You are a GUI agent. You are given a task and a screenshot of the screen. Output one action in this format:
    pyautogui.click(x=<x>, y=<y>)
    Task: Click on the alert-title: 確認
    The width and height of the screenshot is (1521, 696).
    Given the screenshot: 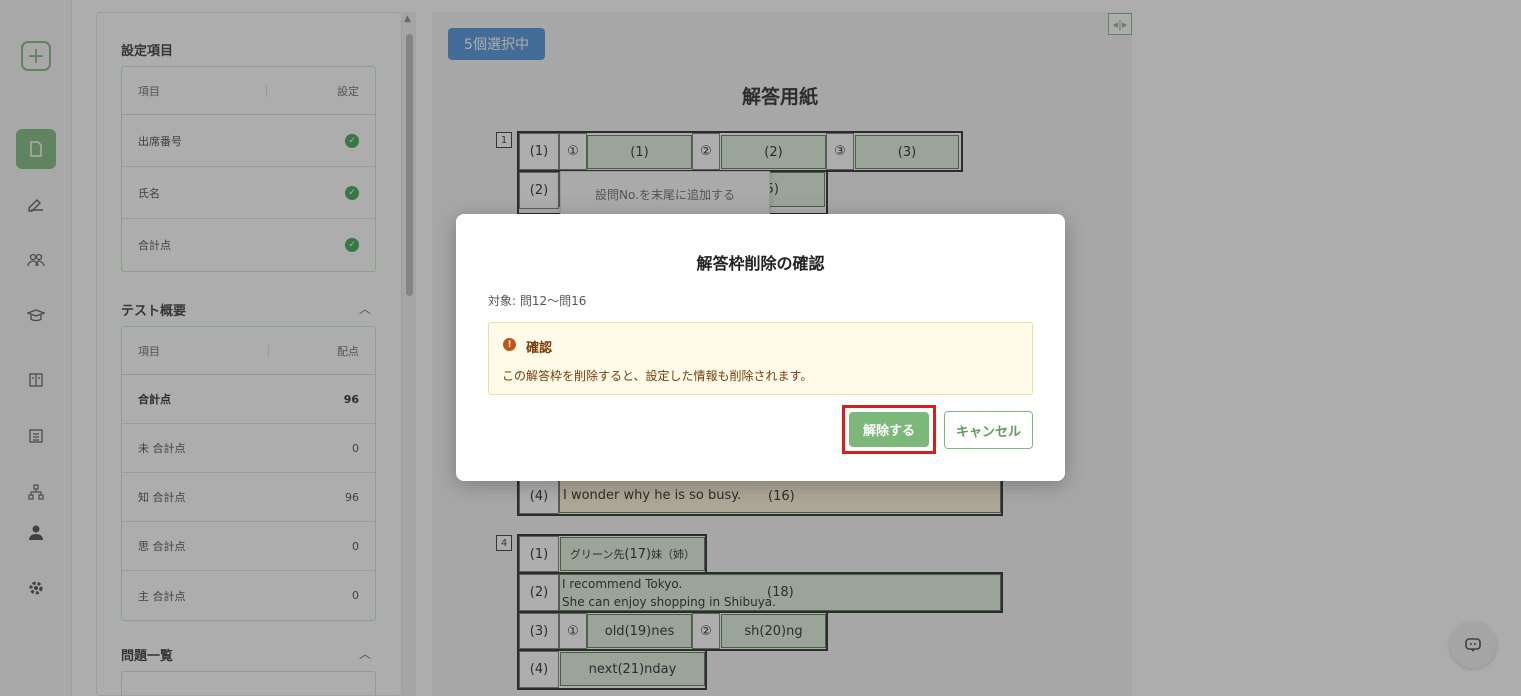 What is the action you would take?
    pyautogui.click(x=539, y=348)
    